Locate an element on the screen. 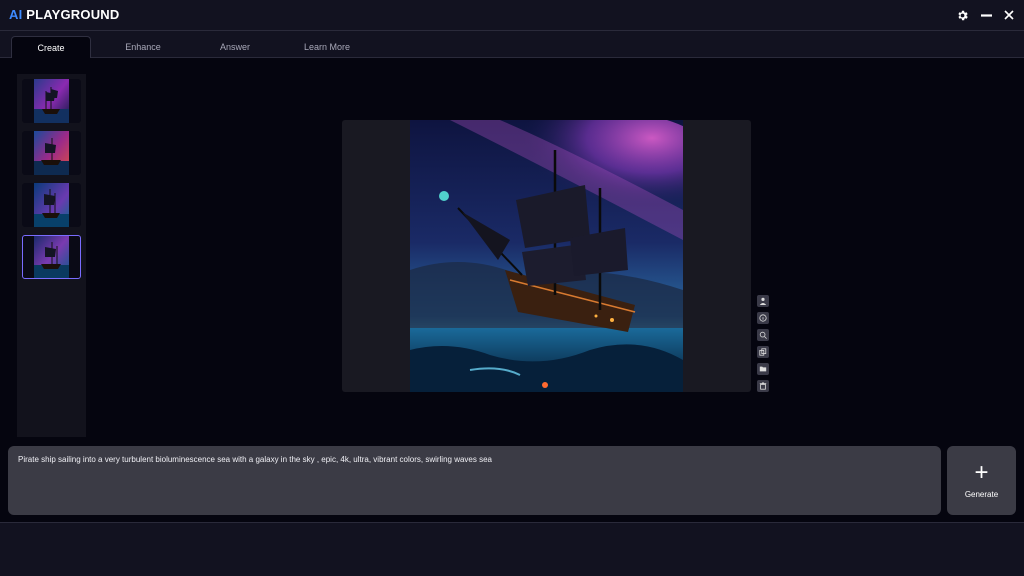 This screenshot has height=576, width=1024. zoom-icon is located at coordinates (763, 335).